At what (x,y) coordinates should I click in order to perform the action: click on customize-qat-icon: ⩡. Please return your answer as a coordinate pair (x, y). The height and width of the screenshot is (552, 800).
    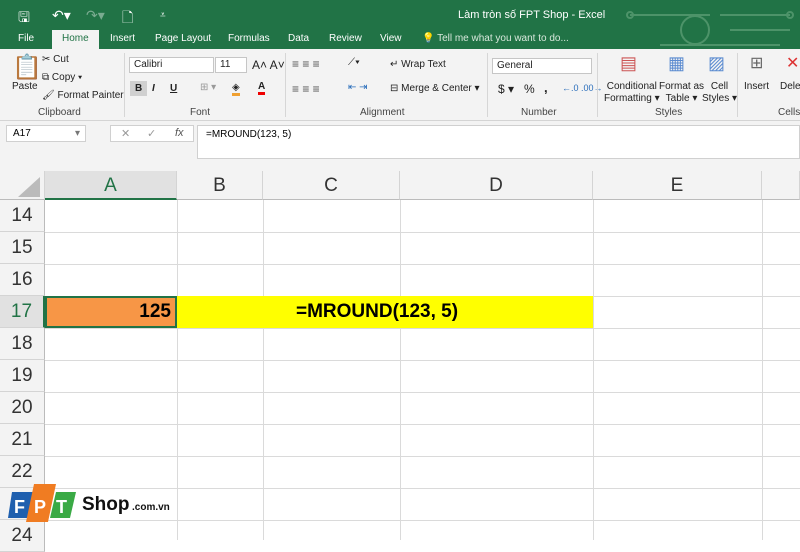
    Looking at the image, I should click on (163, 15).